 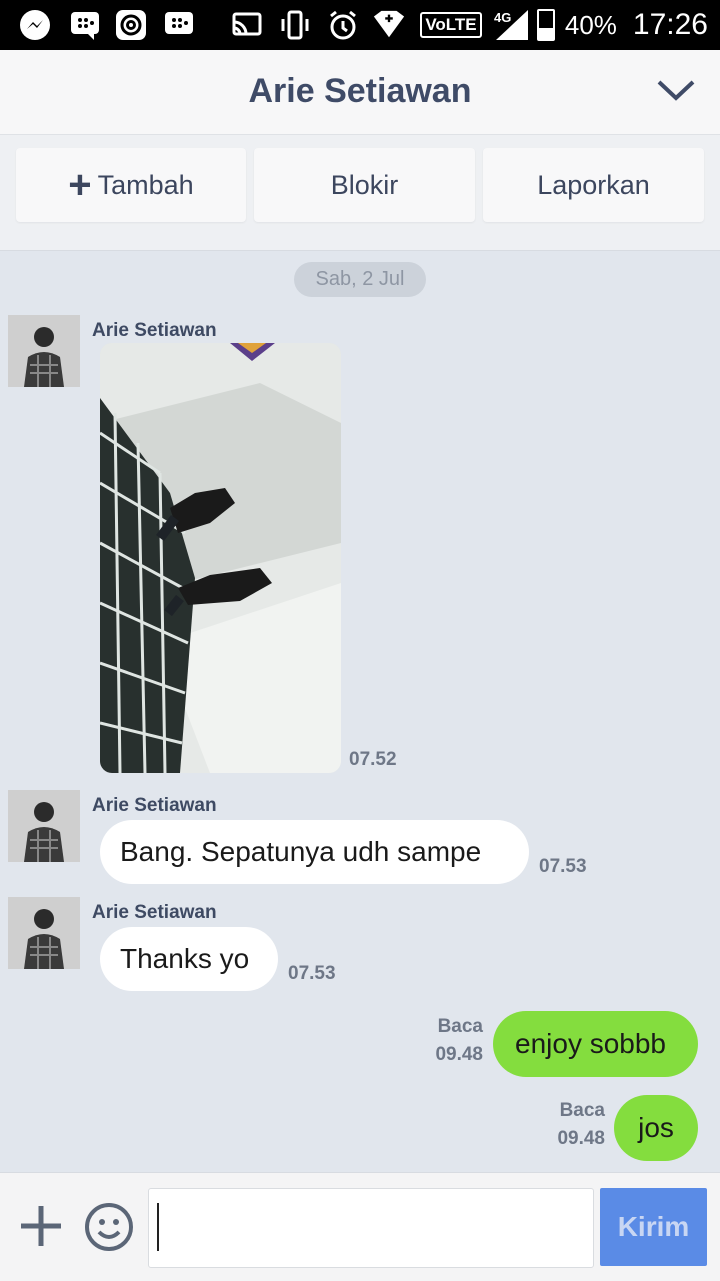 I want to click on shared-photo, so click(x=220, y=558).